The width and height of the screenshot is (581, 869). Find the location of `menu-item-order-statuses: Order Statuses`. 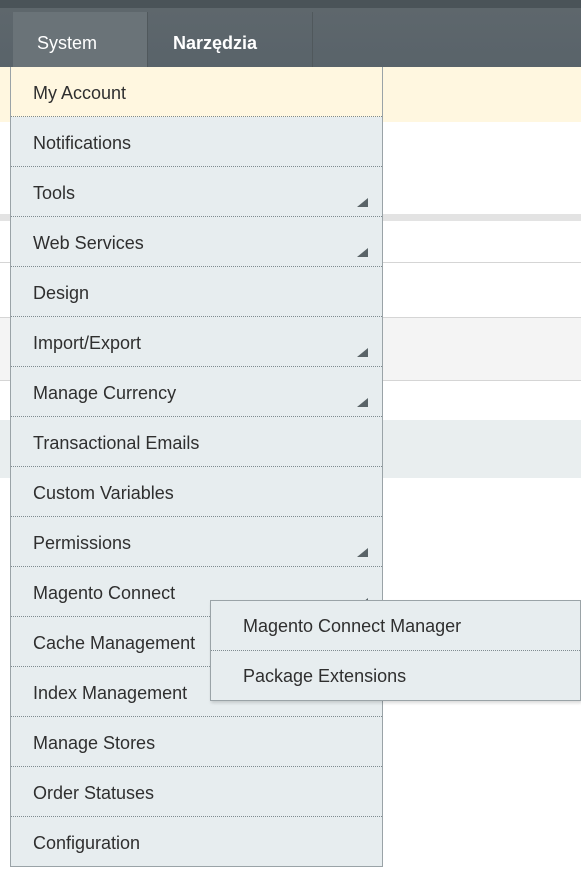

menu-item-order-statuses: Order Statuses is located at coordinates (196, 792).